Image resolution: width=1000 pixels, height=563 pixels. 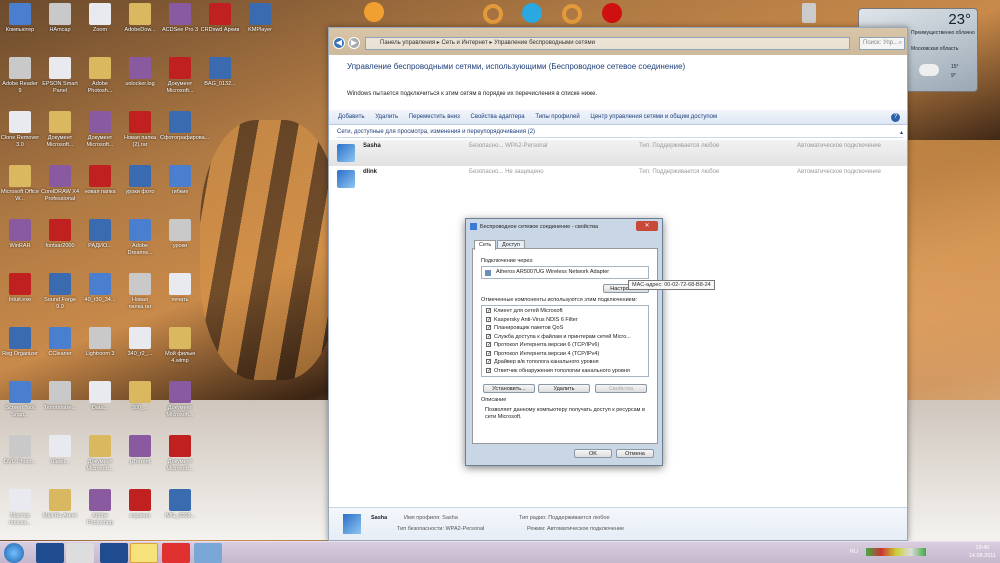 What do you see at coordinates (647, 226) in the screenshot?
I see `close-button: ✕` at bounding box center [647, 226].